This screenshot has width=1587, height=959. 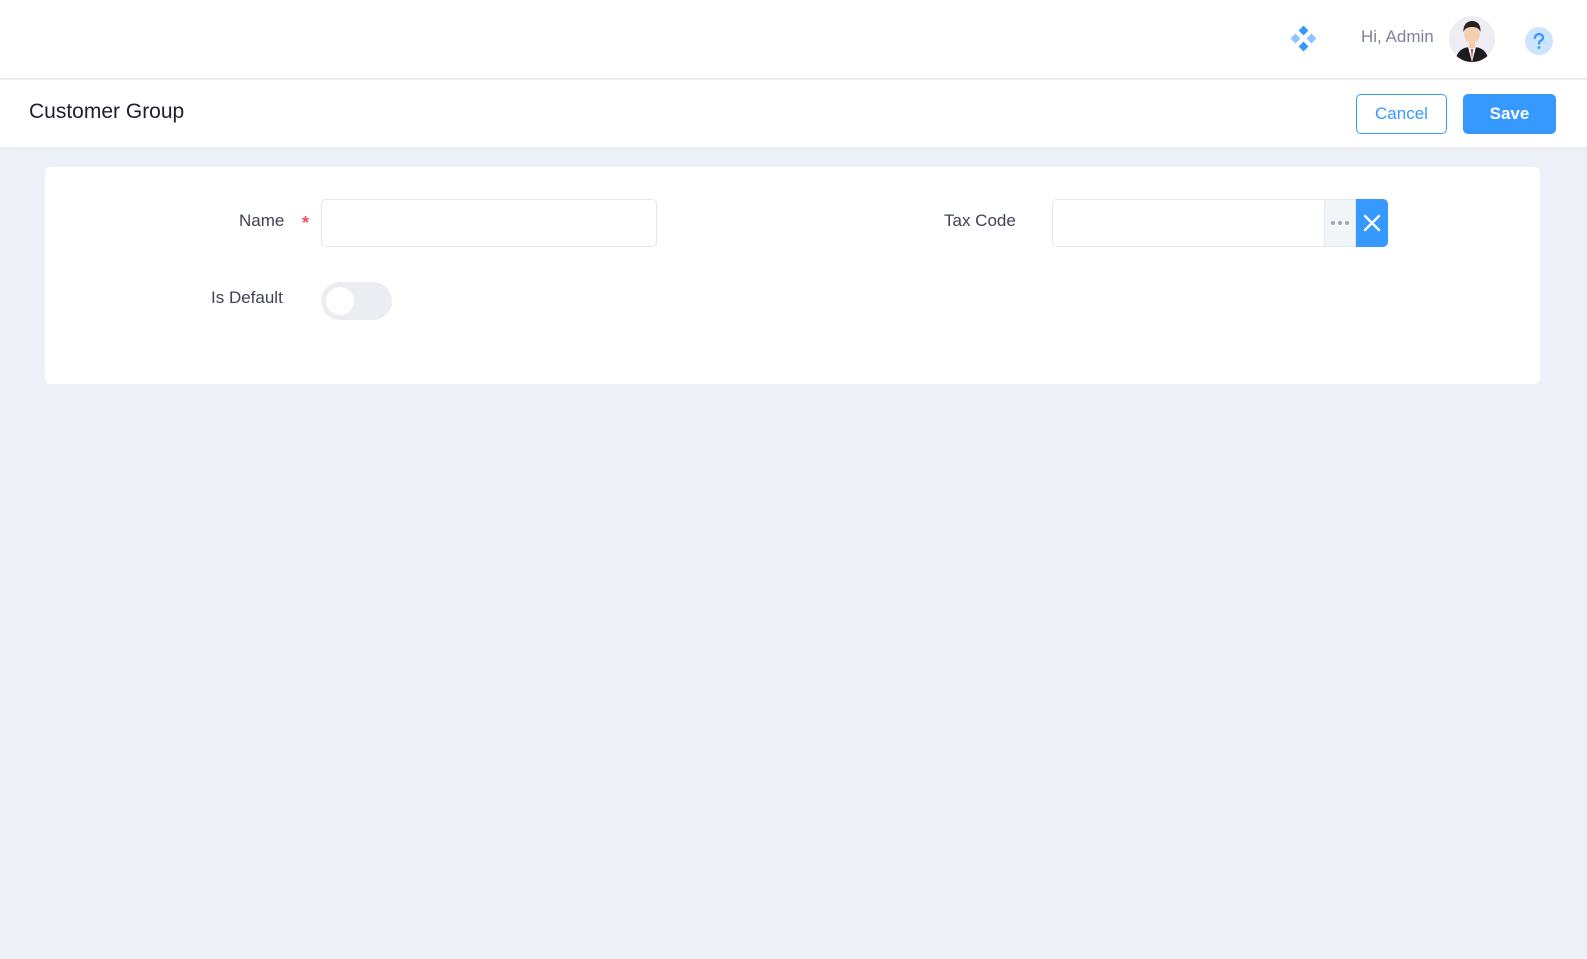 What do you see at coordinates (980, 220) in the screenshot?
I see `tax-code-label: Tax Code` at bounding box center [980, 220].